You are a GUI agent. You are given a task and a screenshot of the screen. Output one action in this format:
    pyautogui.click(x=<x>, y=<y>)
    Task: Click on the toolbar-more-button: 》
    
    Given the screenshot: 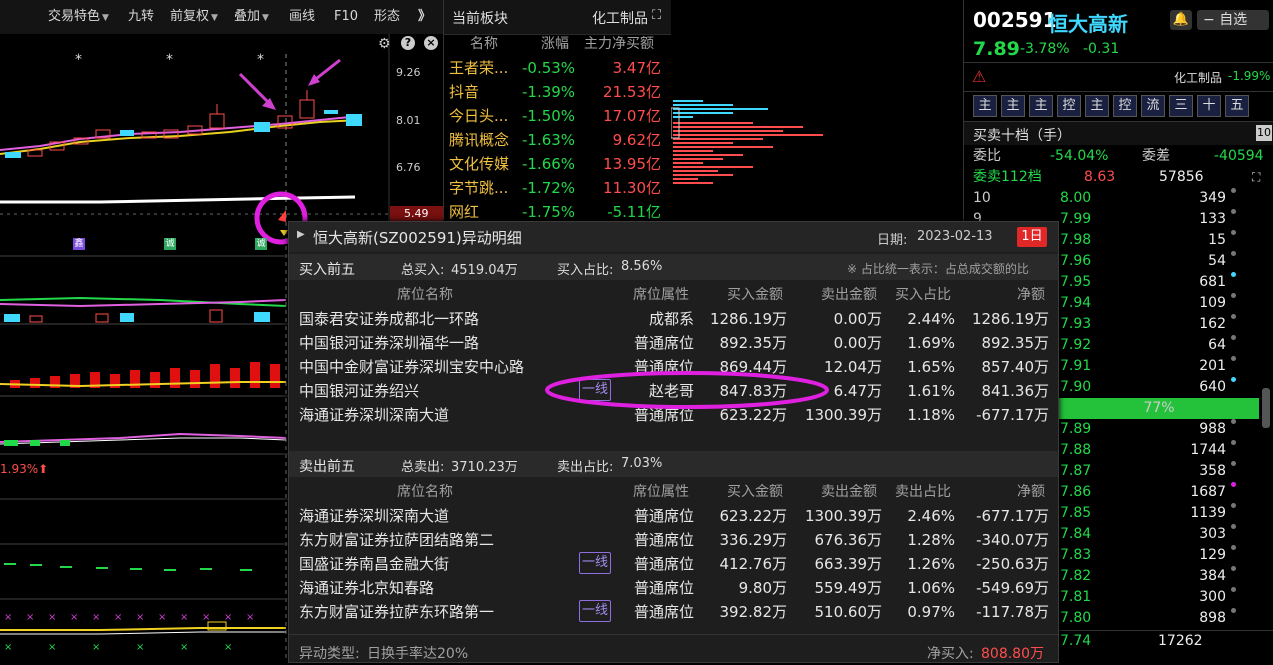 What is the action you would take?
    pyautogui.click(x=424, y=17)
    